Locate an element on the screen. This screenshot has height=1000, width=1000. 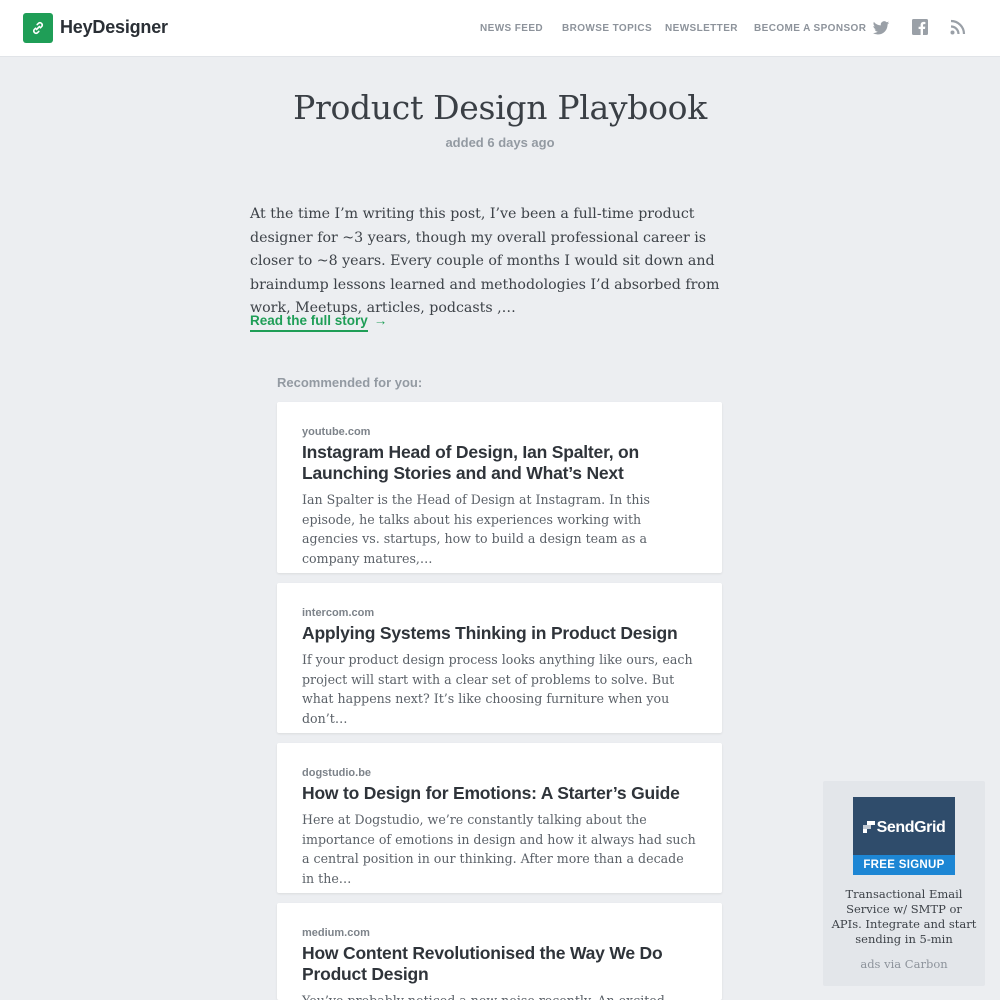
card-source: medium.com is located at coordinates (336, 933).